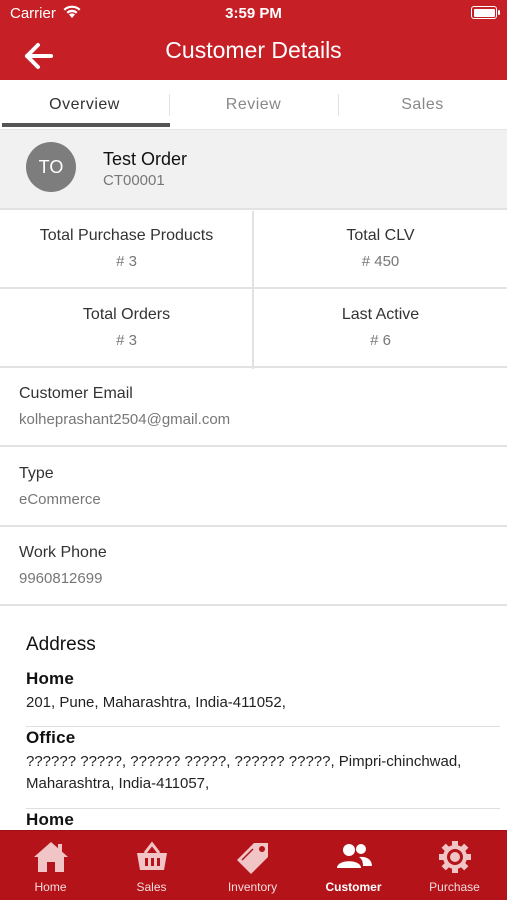  Describe the element at coordinates (253, 290) in the screenshot. I see `stats-divider` at that location.